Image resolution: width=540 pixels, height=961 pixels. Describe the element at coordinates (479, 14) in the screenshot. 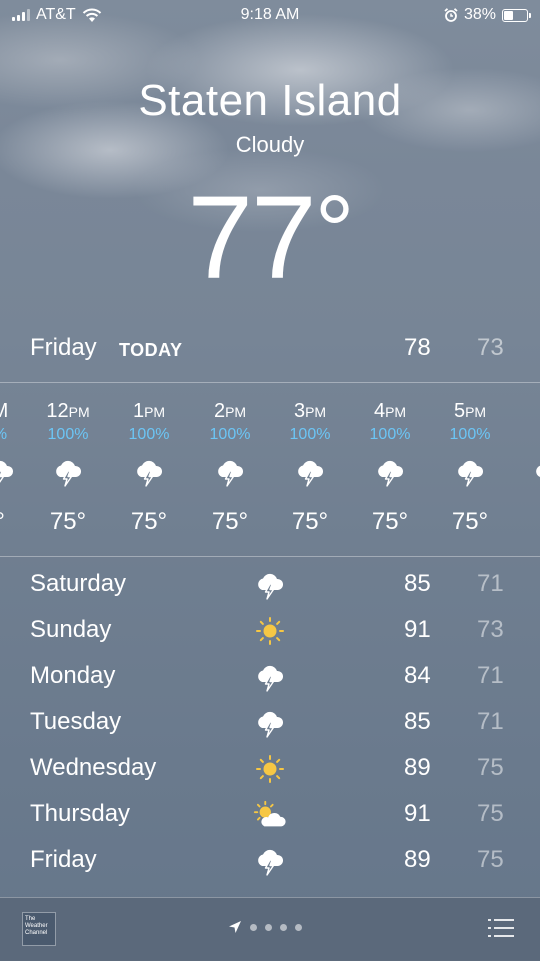

I see `battery-percent: 38%` at that location.